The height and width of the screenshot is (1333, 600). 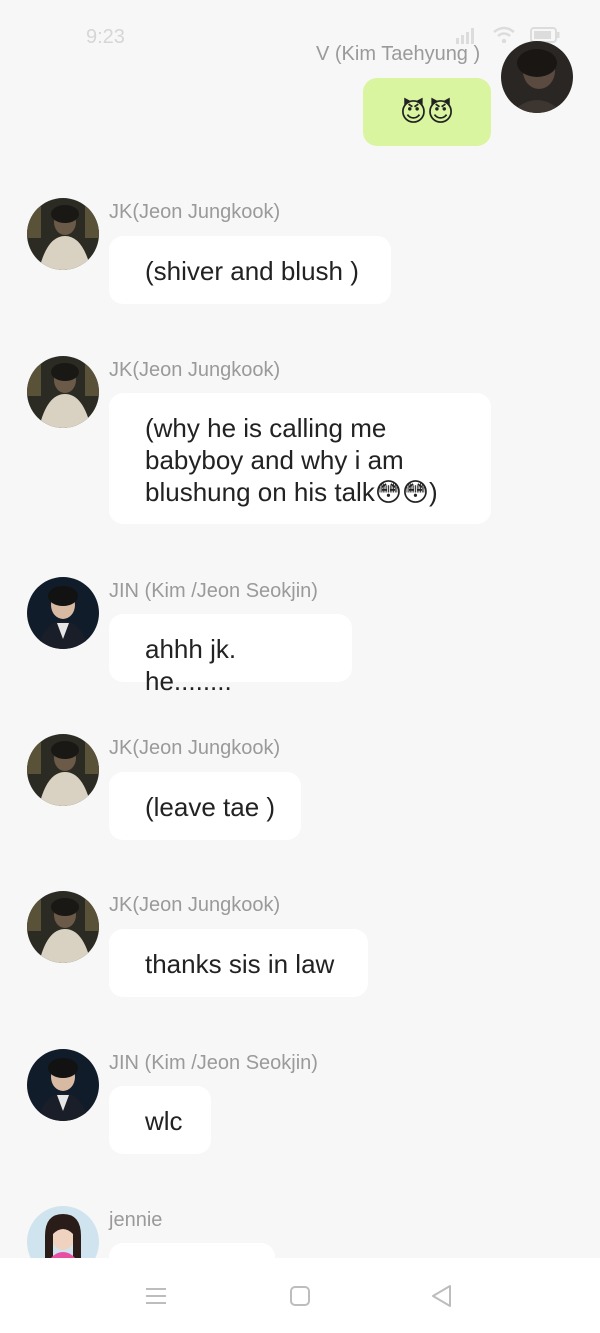 What do you see at coordinates (156, 1296) in the screenshot?
I see `menu-icon` at bounding box center [156, 1296].